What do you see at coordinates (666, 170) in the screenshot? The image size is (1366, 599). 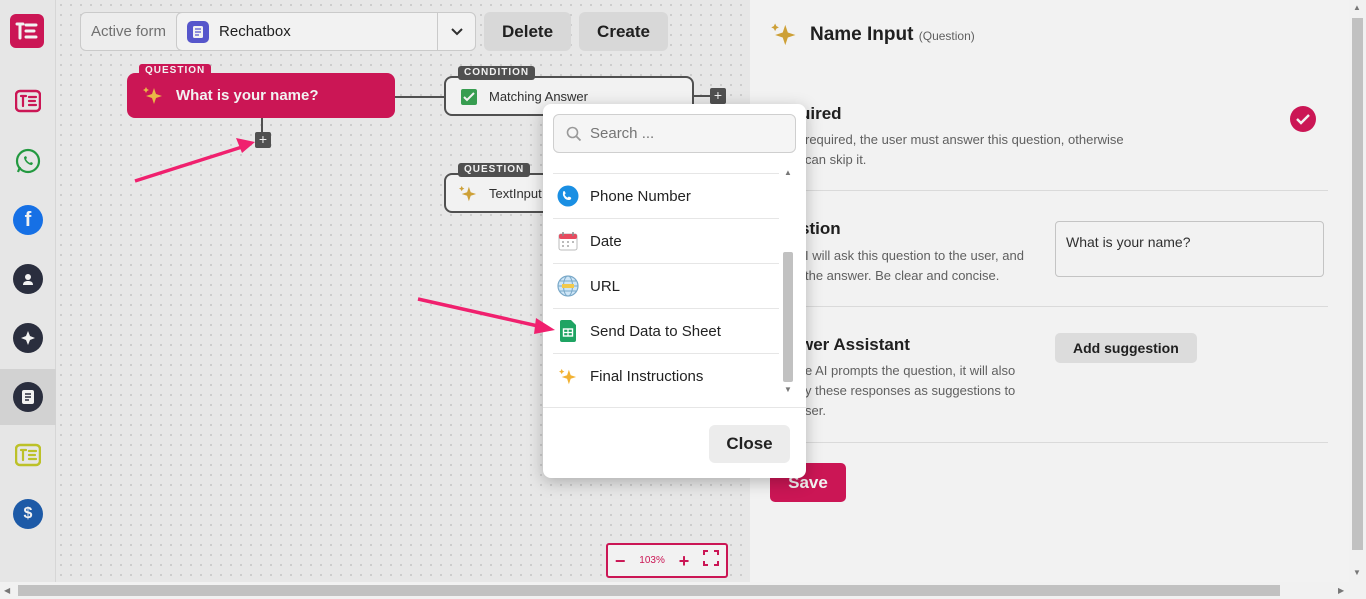 I see `list-item-partial` at bounding box center [666, 170].